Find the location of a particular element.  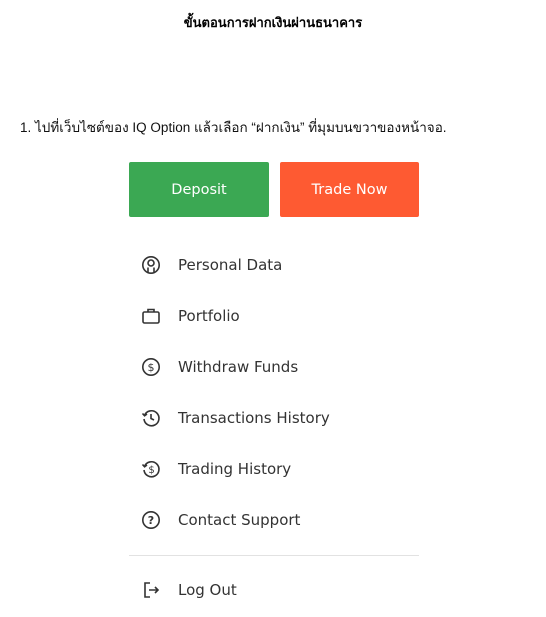

menu-item-contact-support: ? Contact Support is located at coordinates (272, 520).